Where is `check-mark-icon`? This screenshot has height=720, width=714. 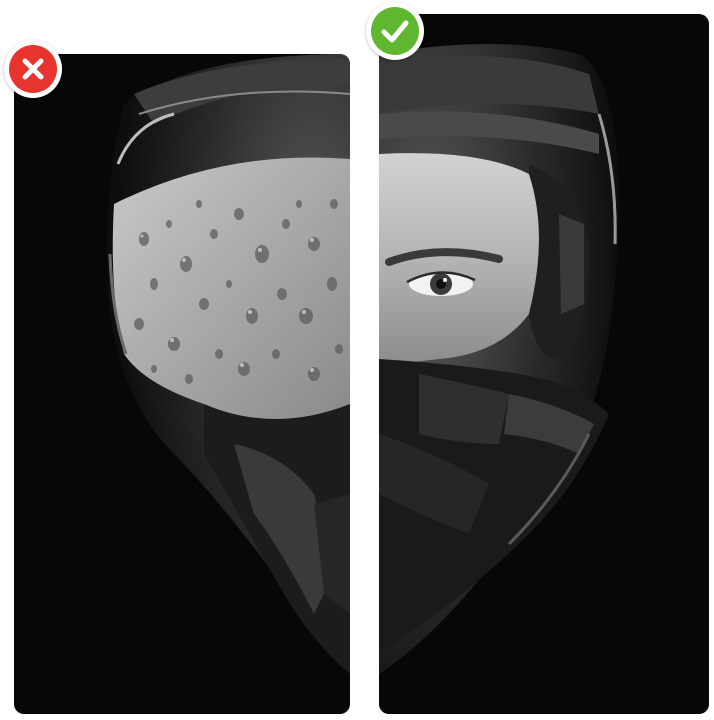
check-mark-icon is located at coordinates (395, 31).